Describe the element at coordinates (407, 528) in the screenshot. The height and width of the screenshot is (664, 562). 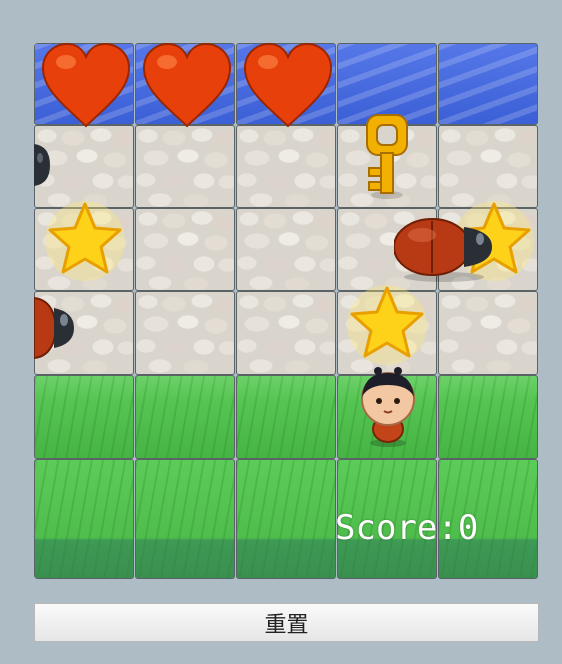
I see `score-label: Score:0` at that location.